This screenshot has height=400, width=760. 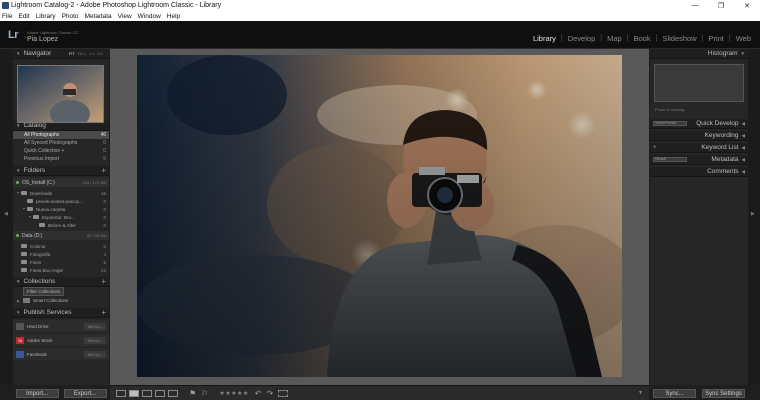 What do you see at coordinates (72, 53) in the screenshot?
I see `zoom-fit: FIT` at bounding box center [72, 53].